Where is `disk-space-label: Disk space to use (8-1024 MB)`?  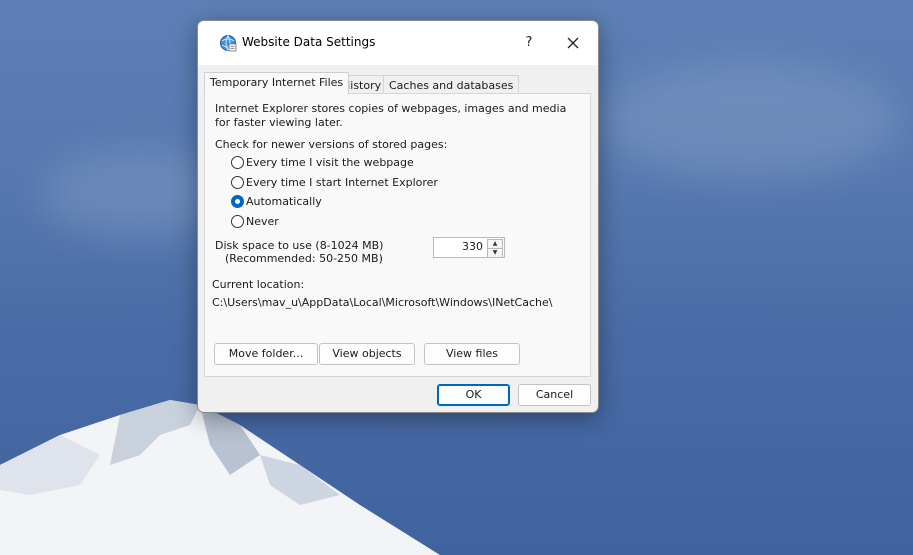 disk-space-label: Disk space to use (8-1024 MB) is located at coordinates (299, 245).